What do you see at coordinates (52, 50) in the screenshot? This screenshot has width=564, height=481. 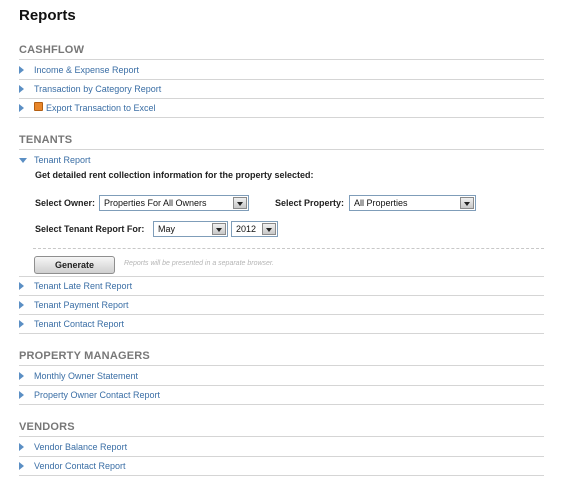 I see `section-header-cashflow: CASHFLOW` at bounding box center [52, 50].